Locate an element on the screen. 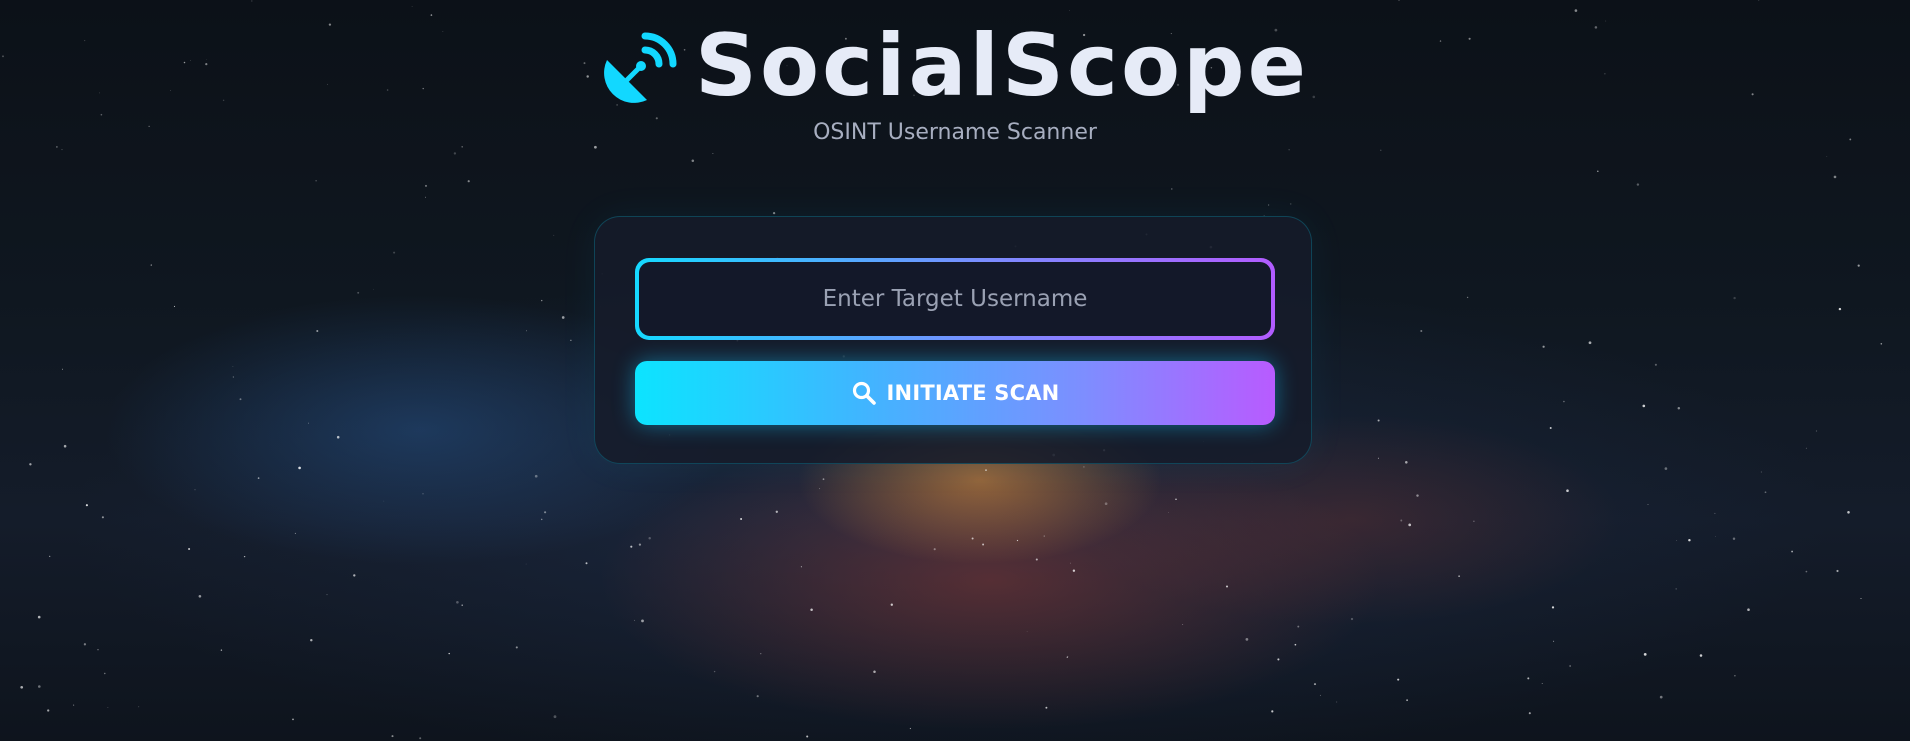 The height and width of the screenshot is (741, 1910). initiate-scan-button: INITIATE SCAN is located at coordinates (955, 393).